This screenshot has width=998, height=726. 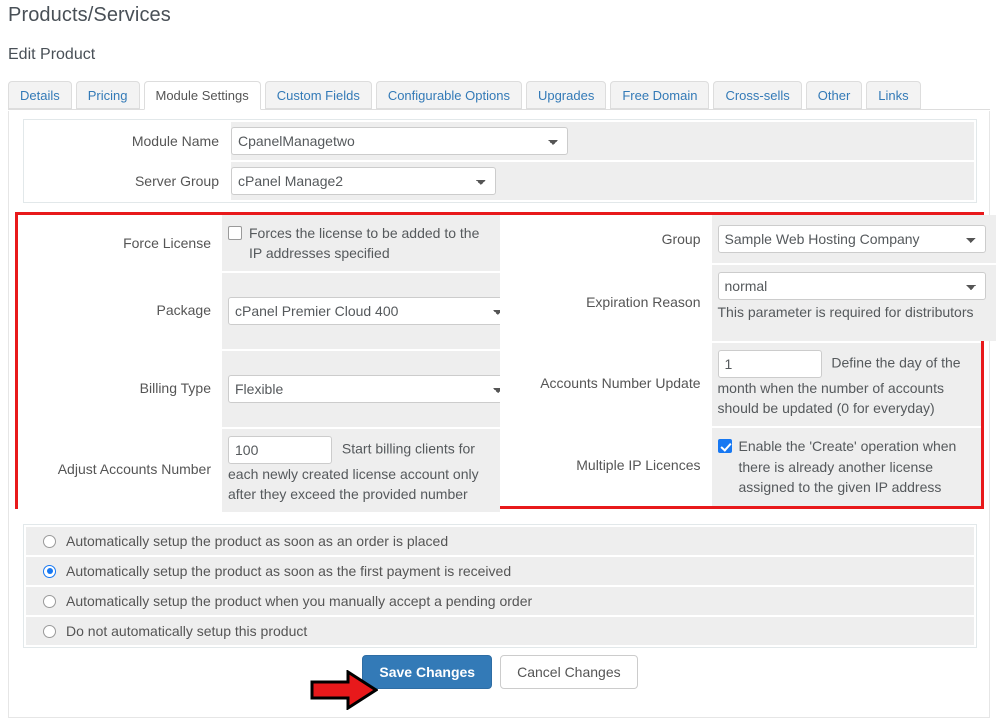 I want to click on tab-configurable-options: Configurable Options, so click(x=448, y=95).